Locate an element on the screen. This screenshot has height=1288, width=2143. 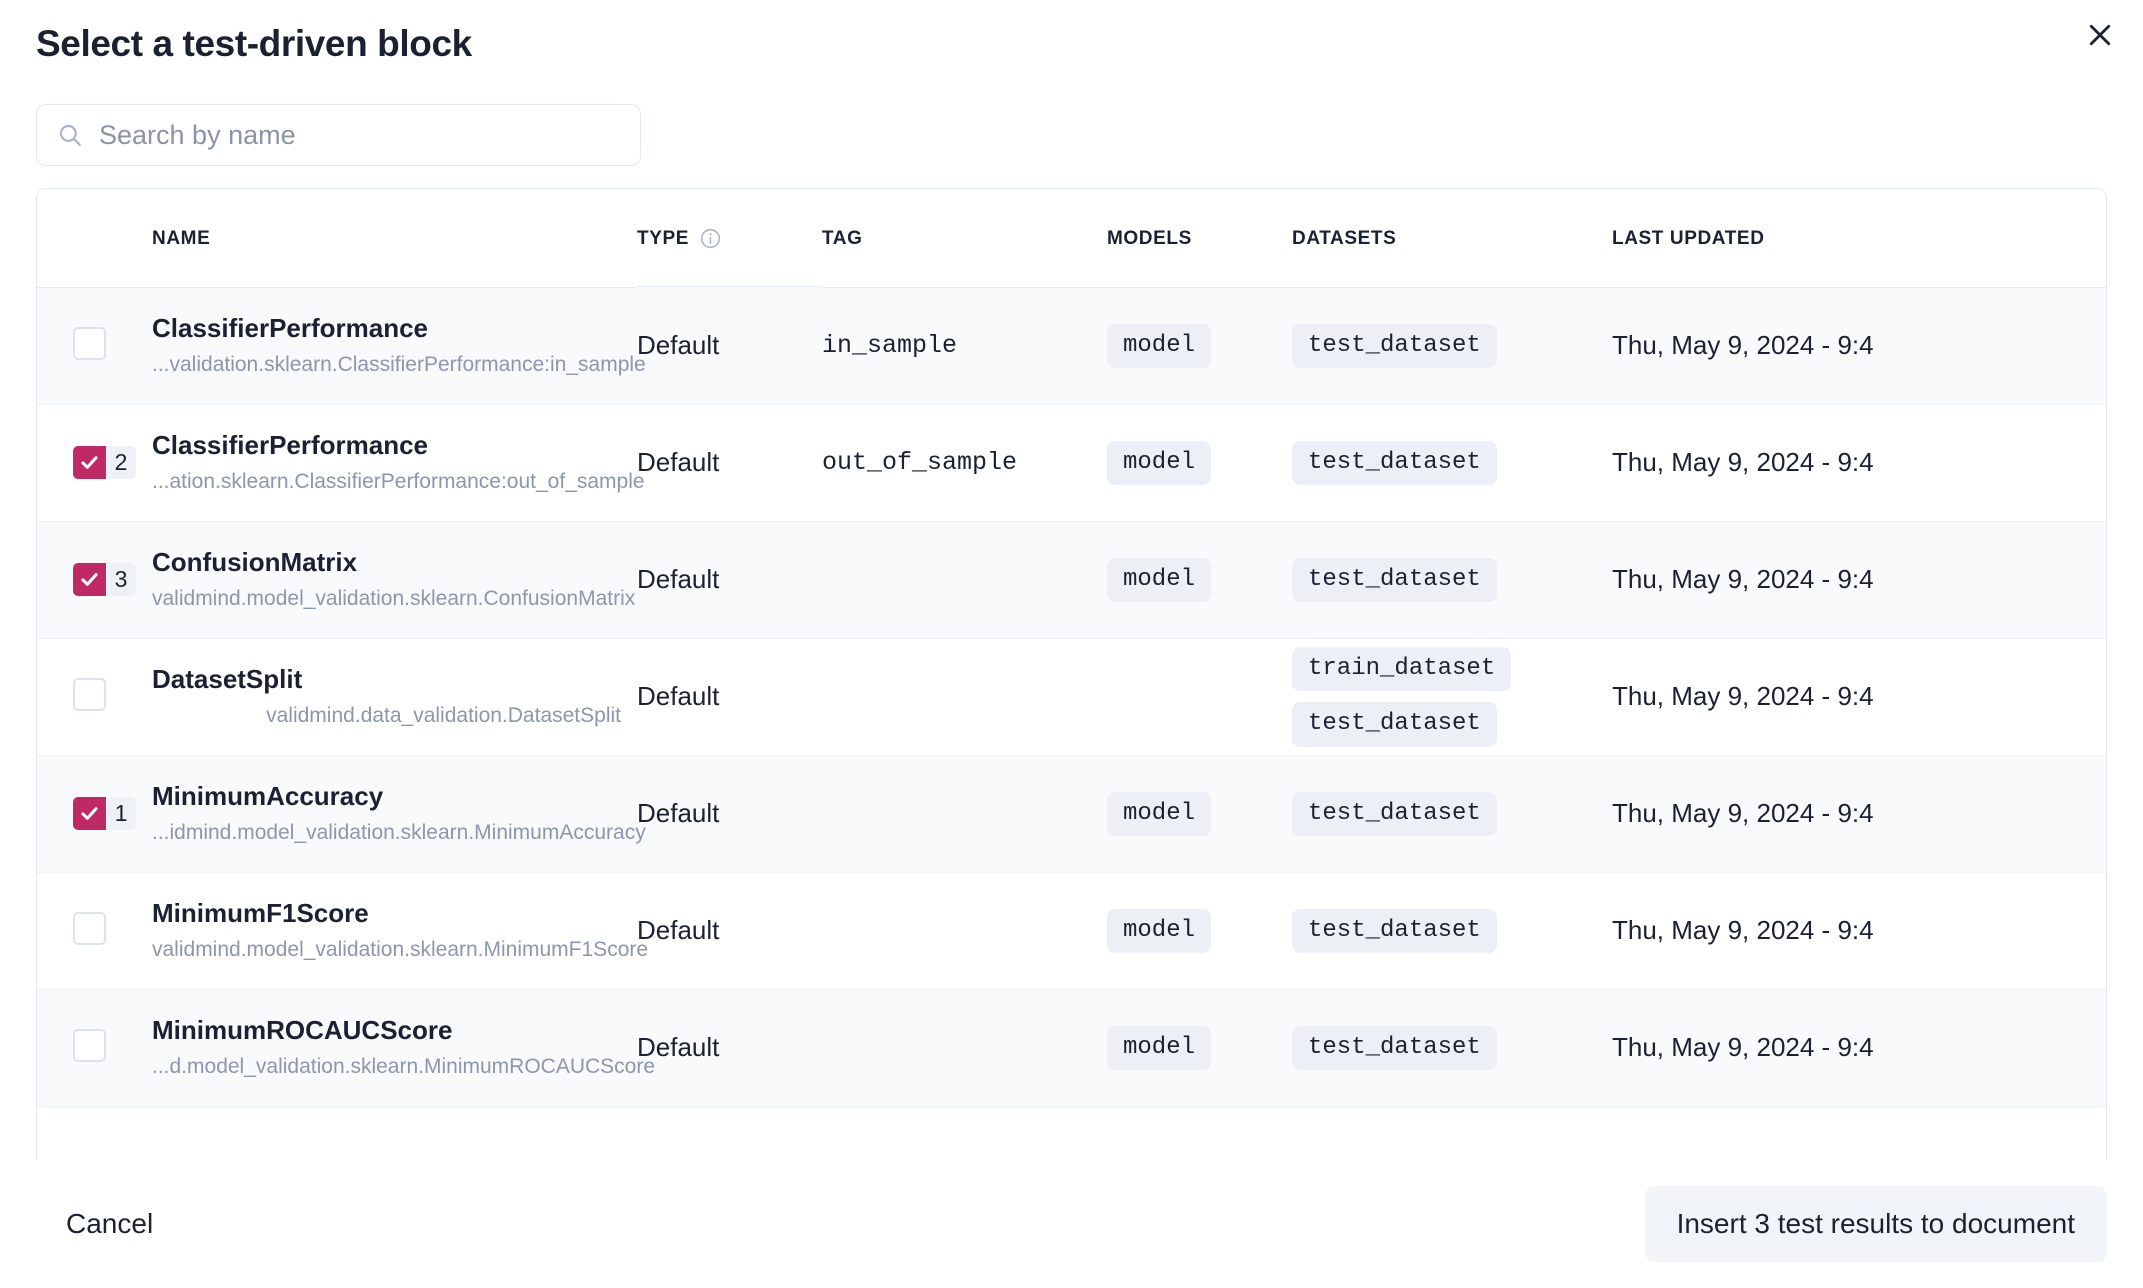
column-header-type: TYPE is located at coordinates (729, 238).